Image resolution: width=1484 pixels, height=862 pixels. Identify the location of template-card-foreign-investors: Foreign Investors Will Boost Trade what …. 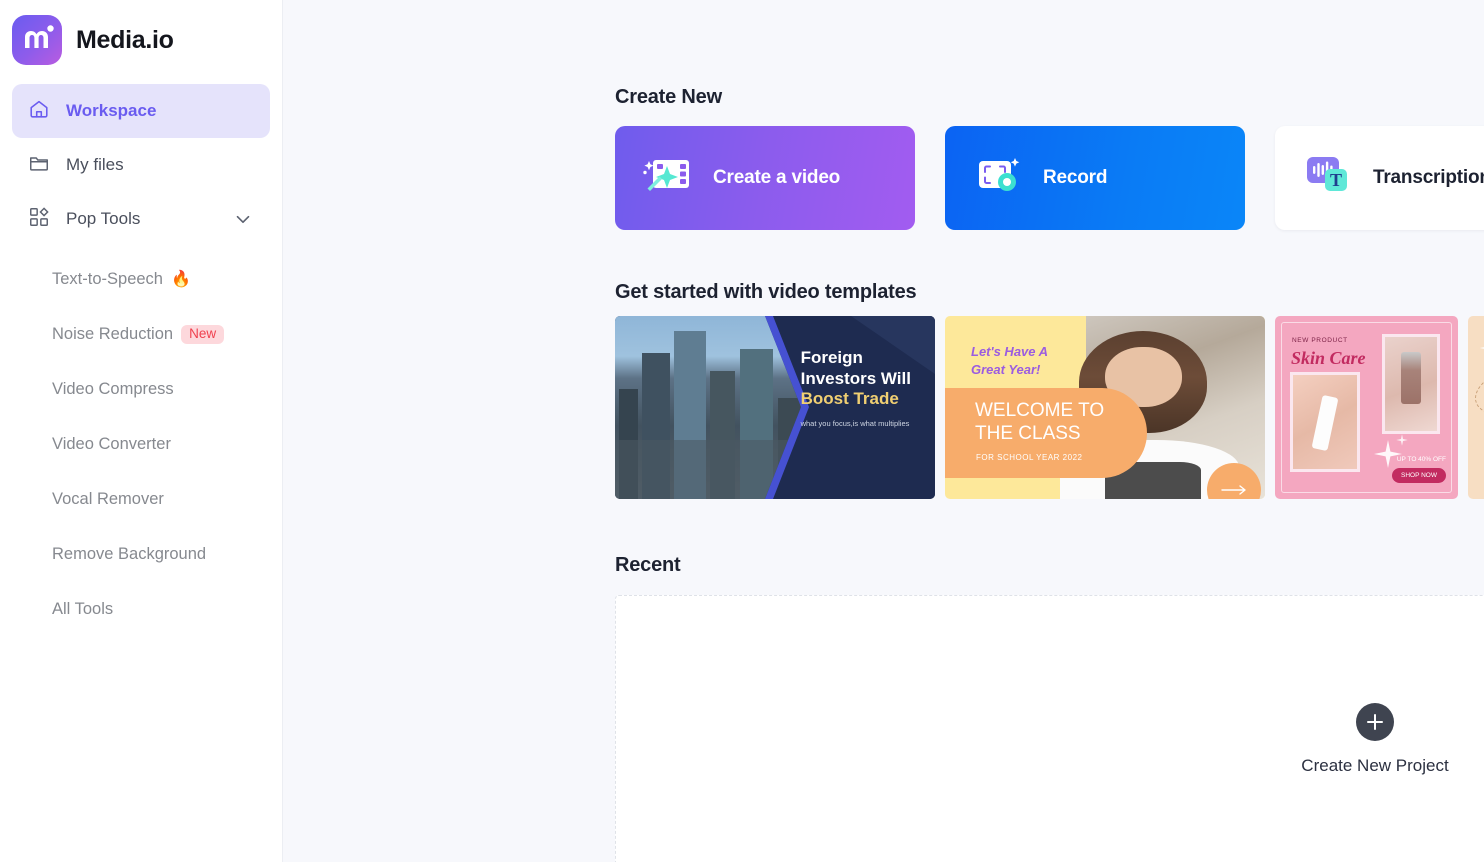
(775, 407).